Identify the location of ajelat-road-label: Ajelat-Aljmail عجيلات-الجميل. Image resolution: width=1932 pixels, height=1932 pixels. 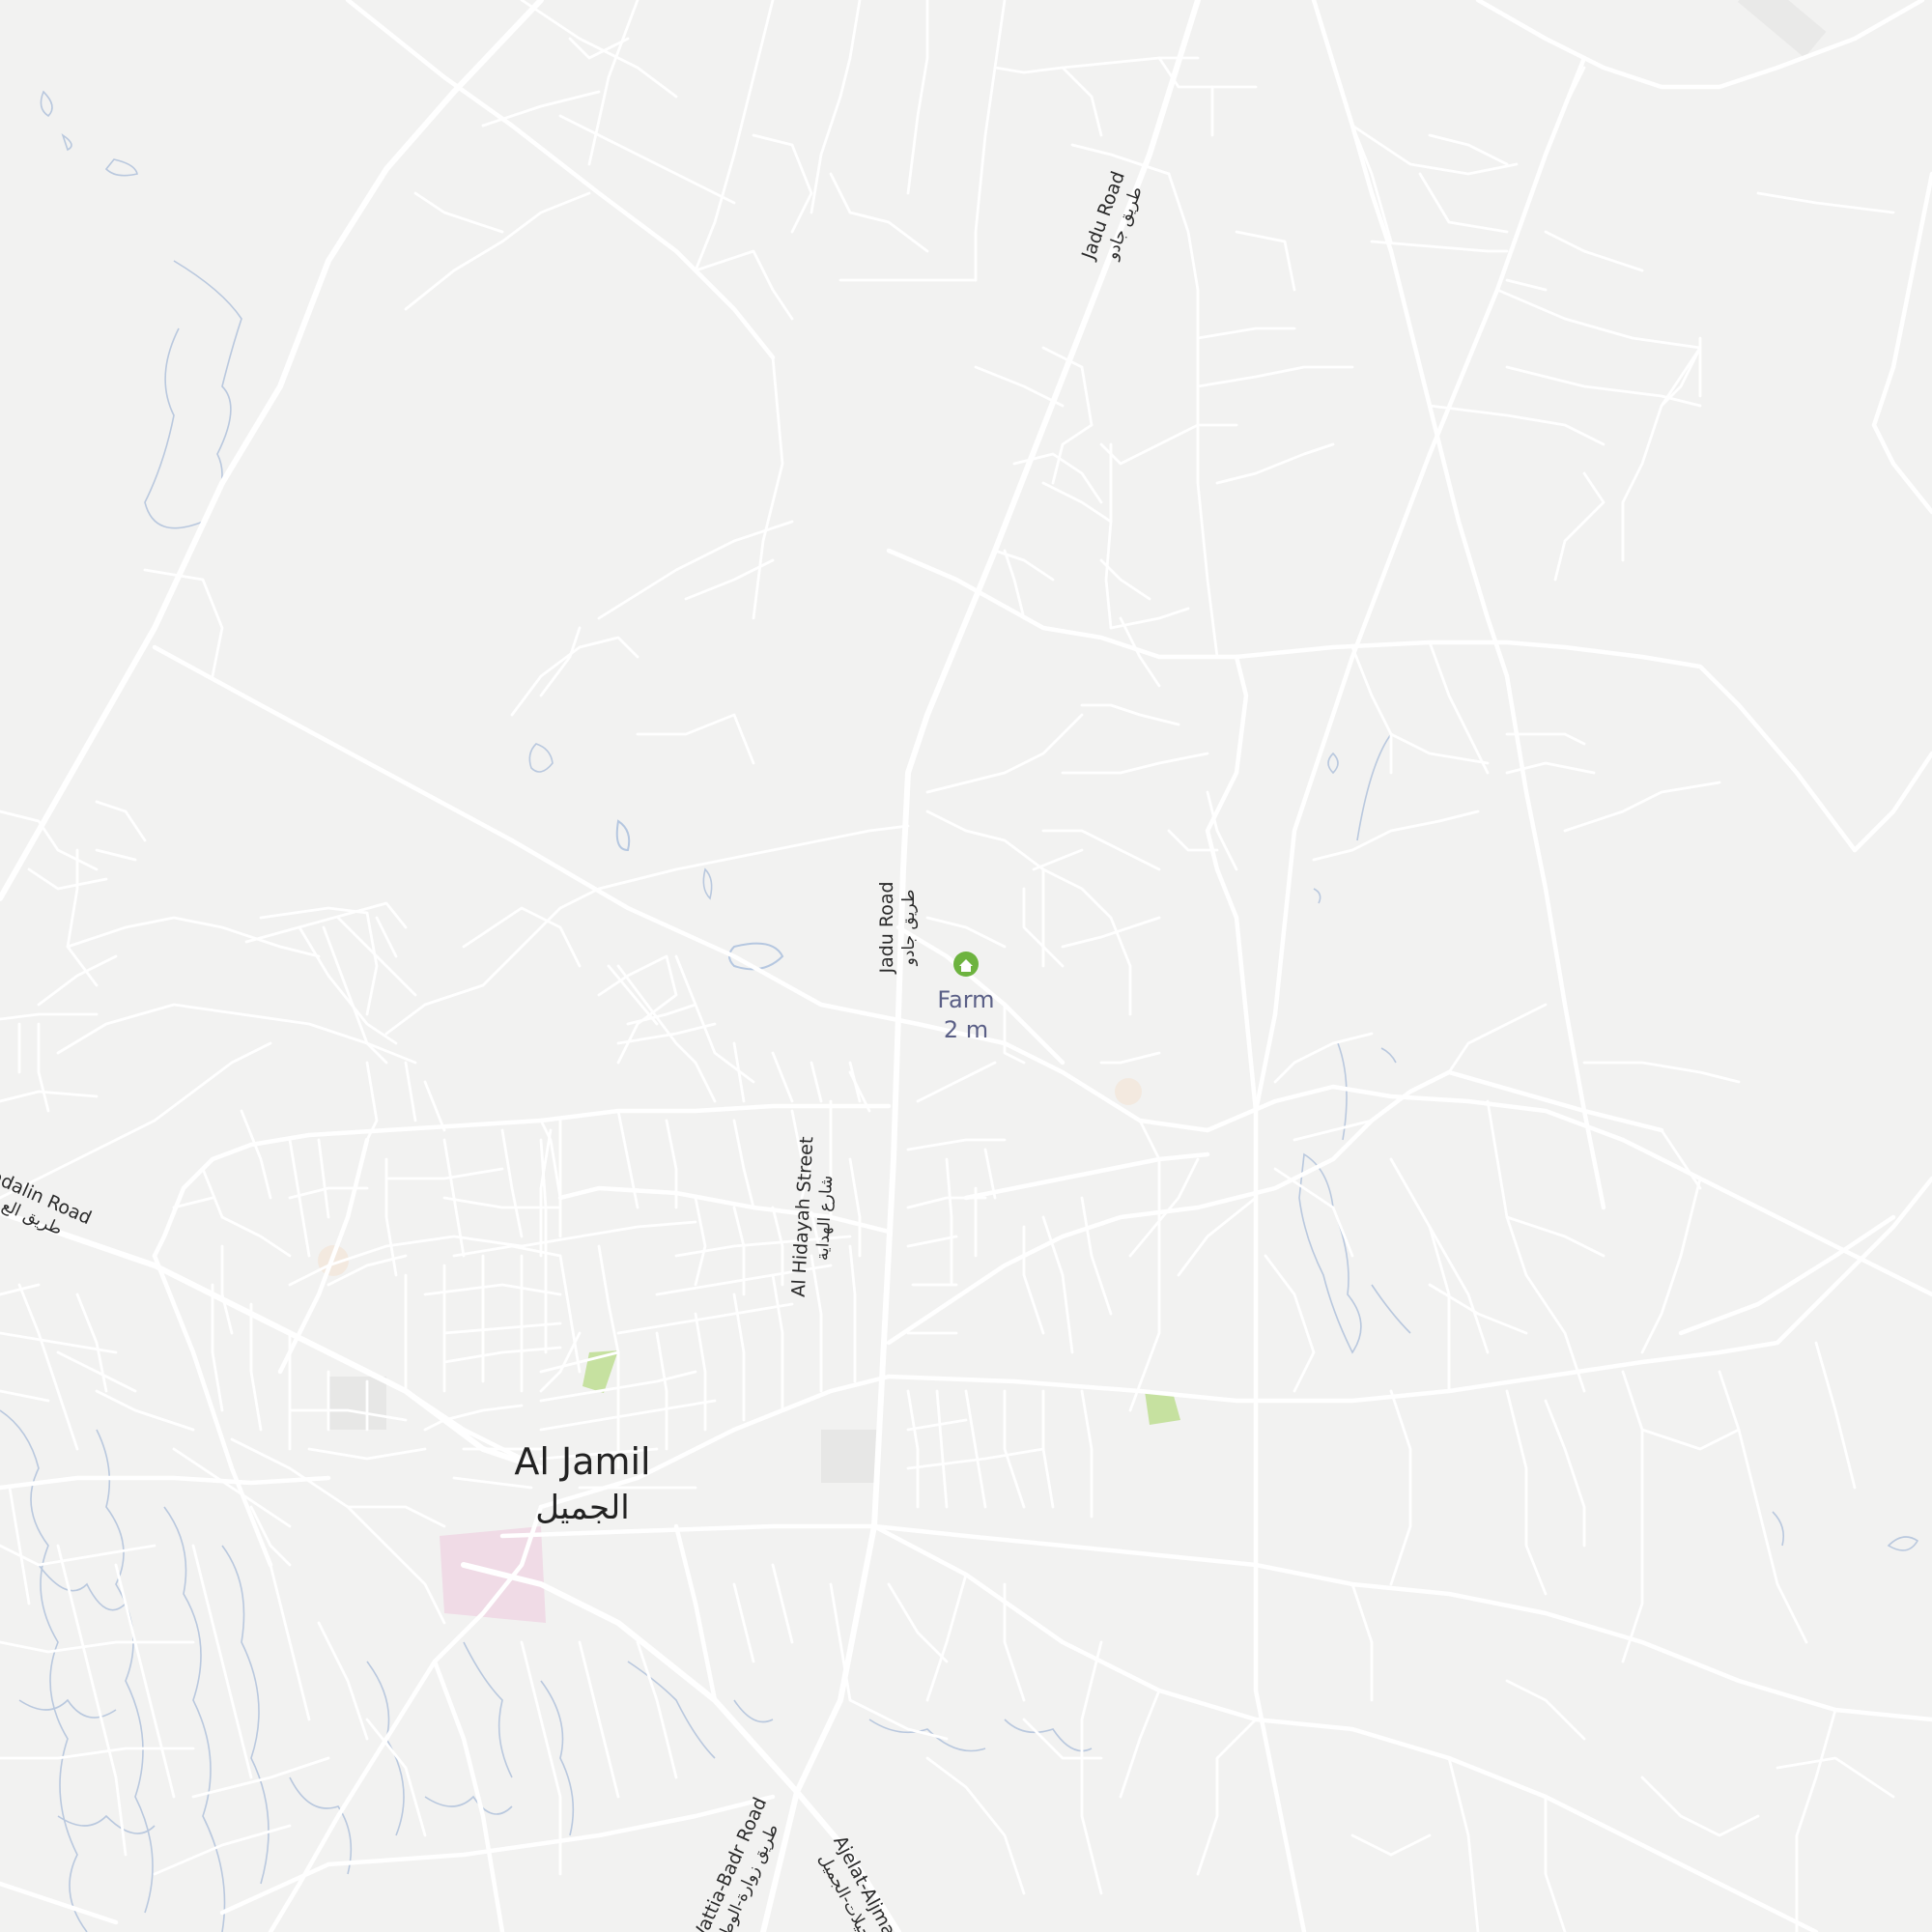
(859, 1882).